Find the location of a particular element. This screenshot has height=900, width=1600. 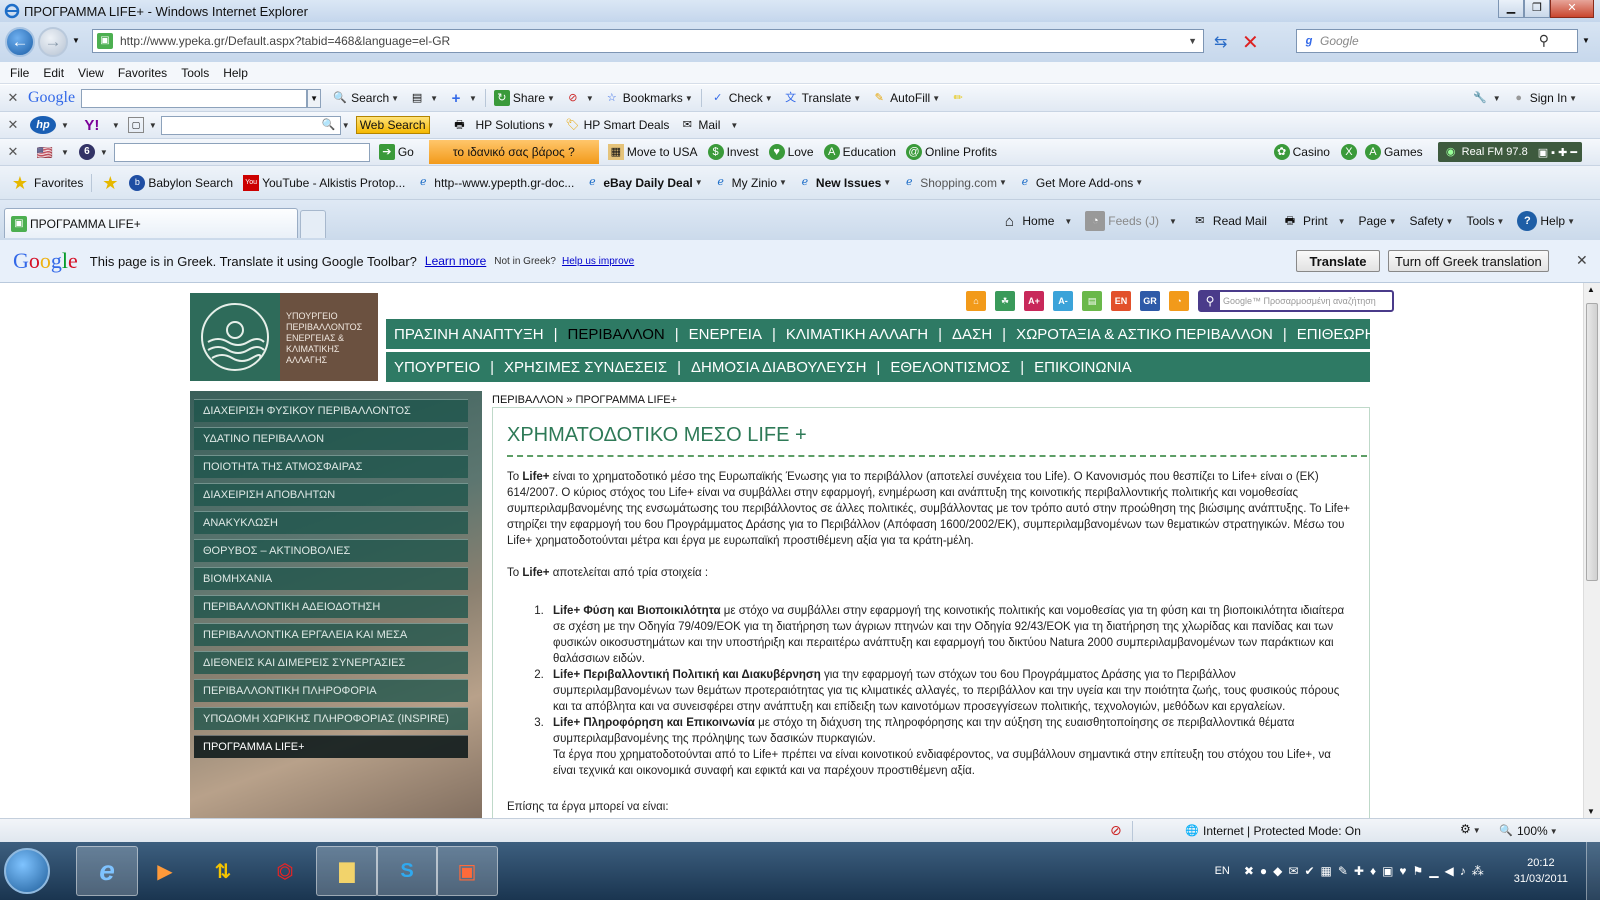

tools-menu-button: Tools ▼ is located at coordinates (1485, 221).